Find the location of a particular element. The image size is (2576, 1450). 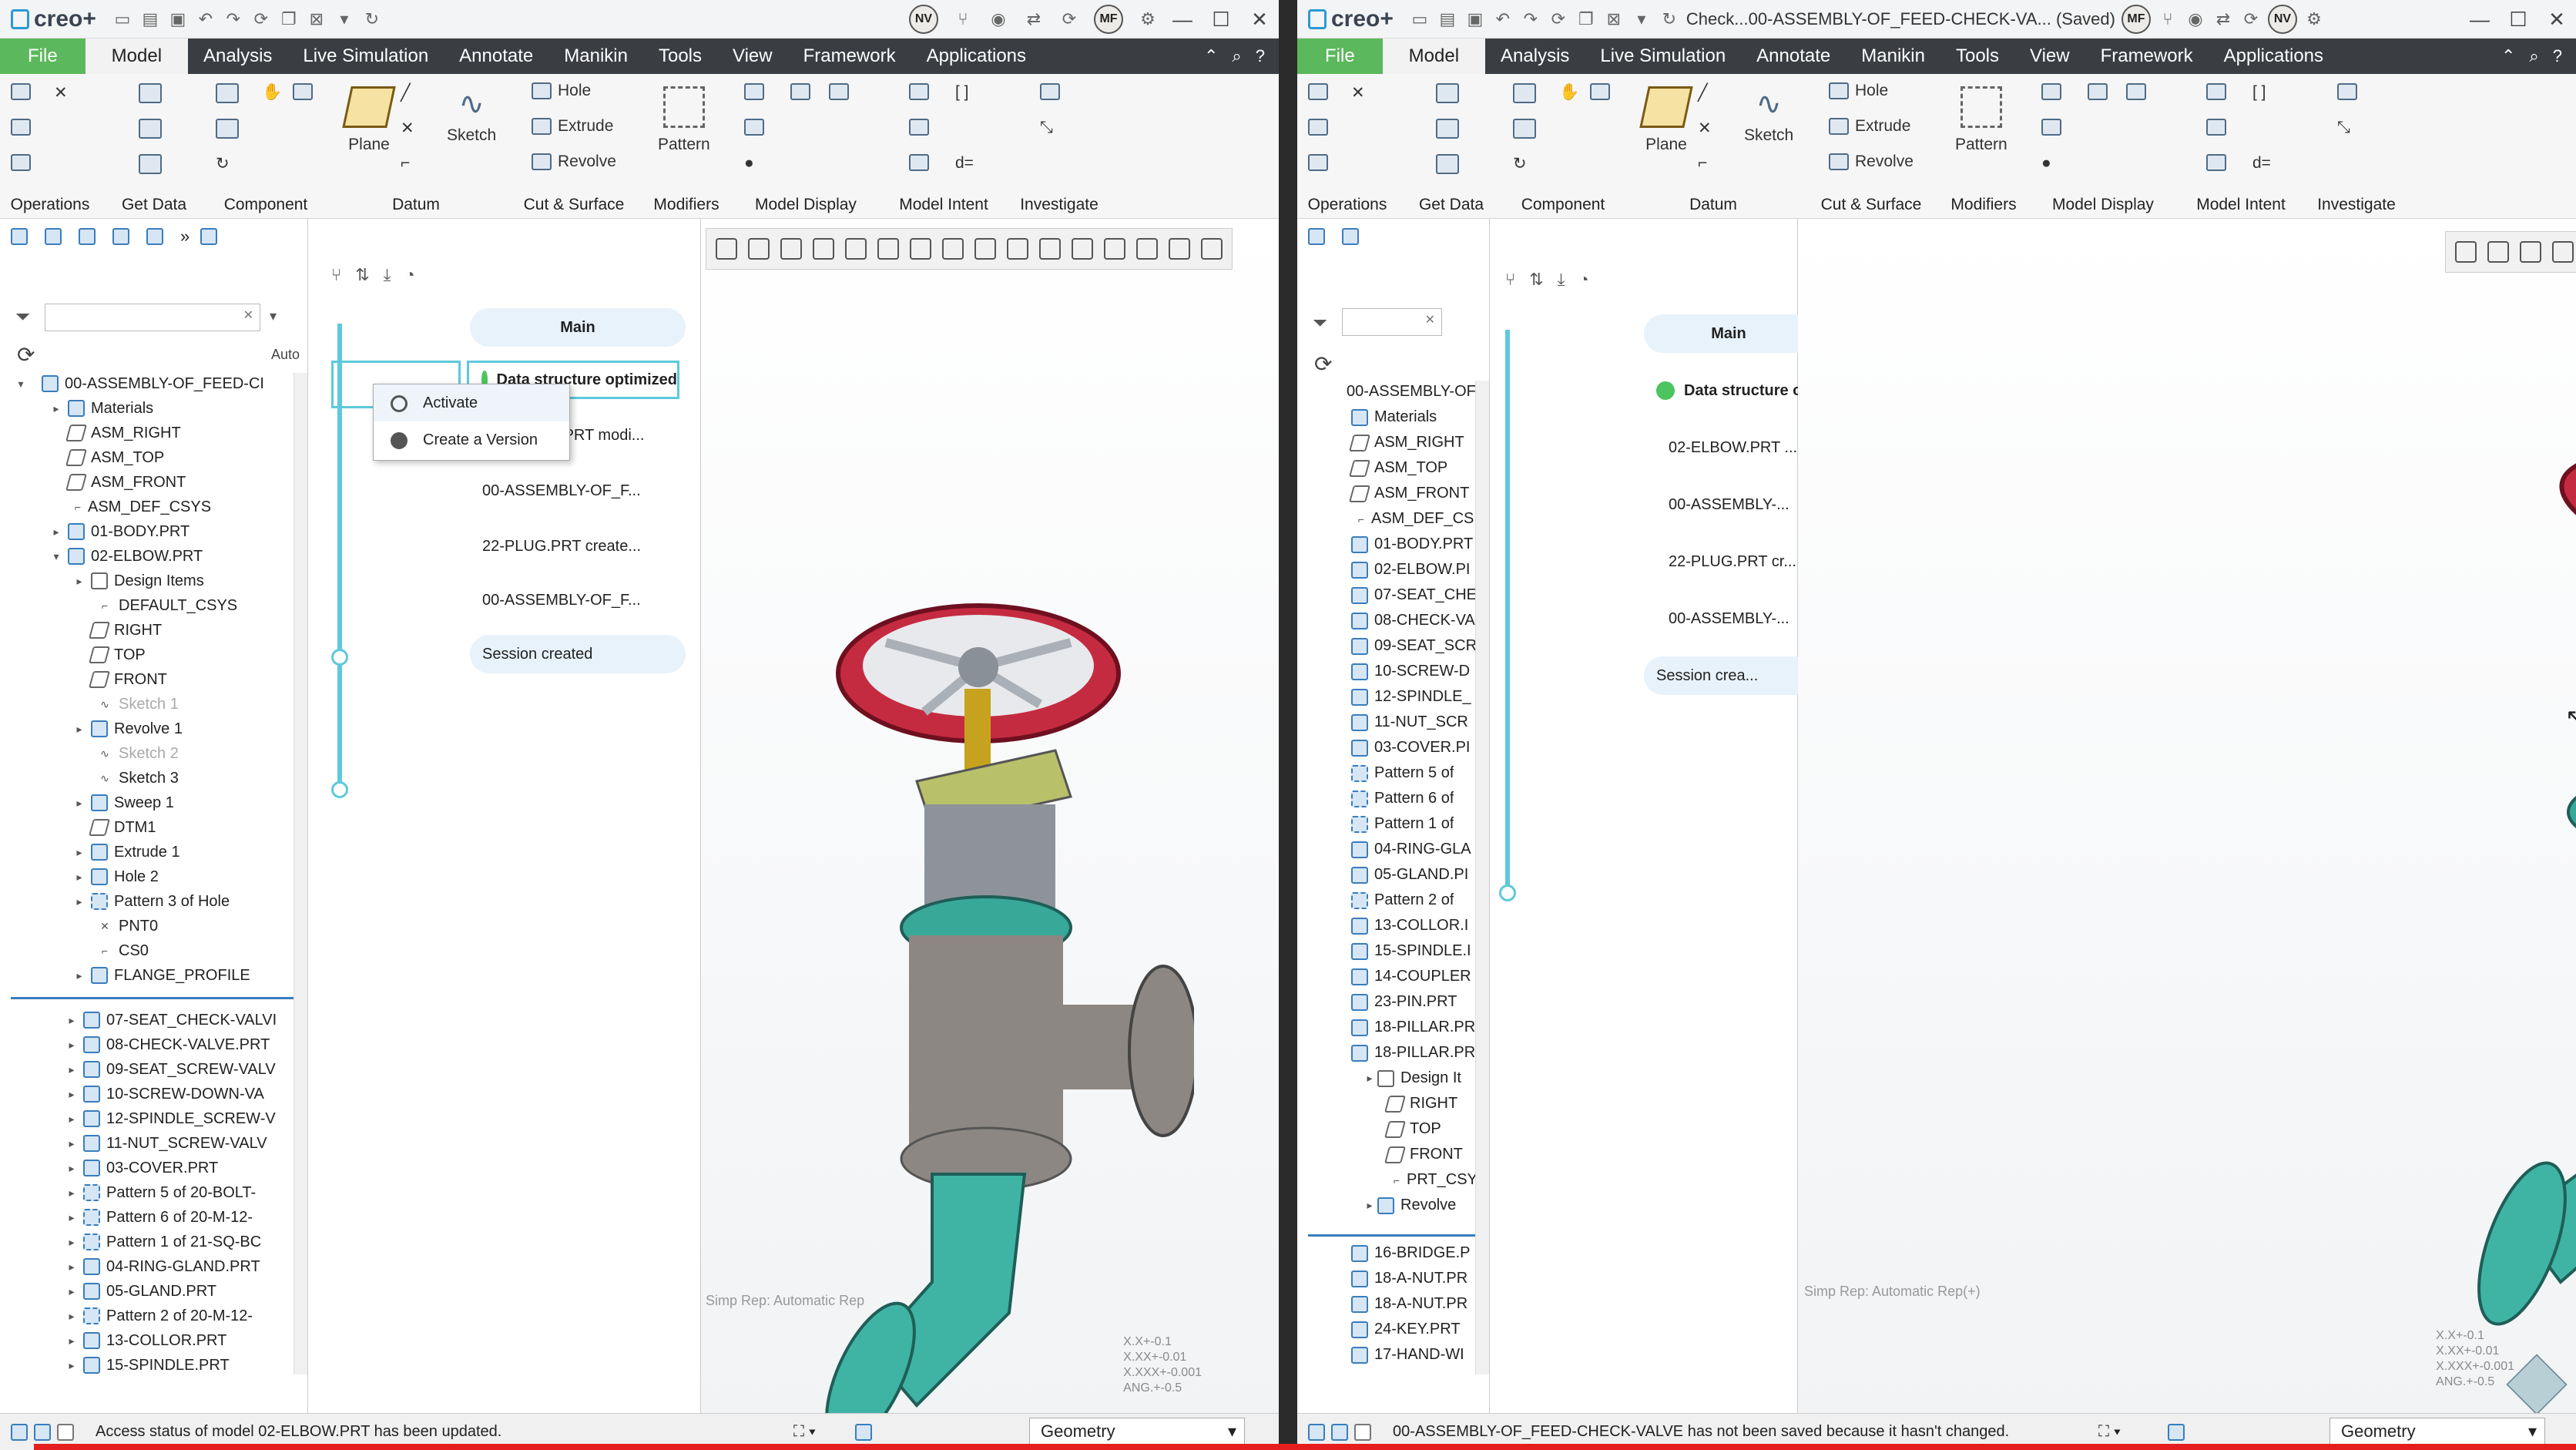

shrinkwrap-icon is located at coordinates (1447, 164).